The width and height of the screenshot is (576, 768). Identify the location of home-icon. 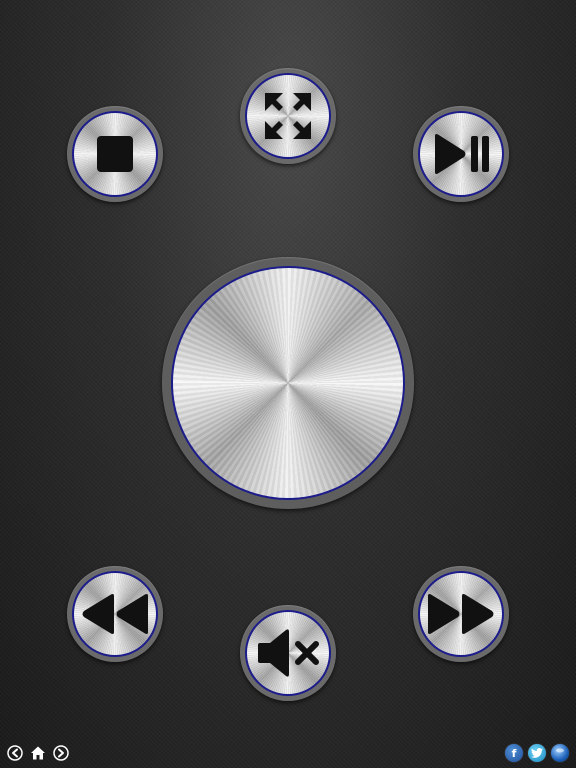
(38, 753).